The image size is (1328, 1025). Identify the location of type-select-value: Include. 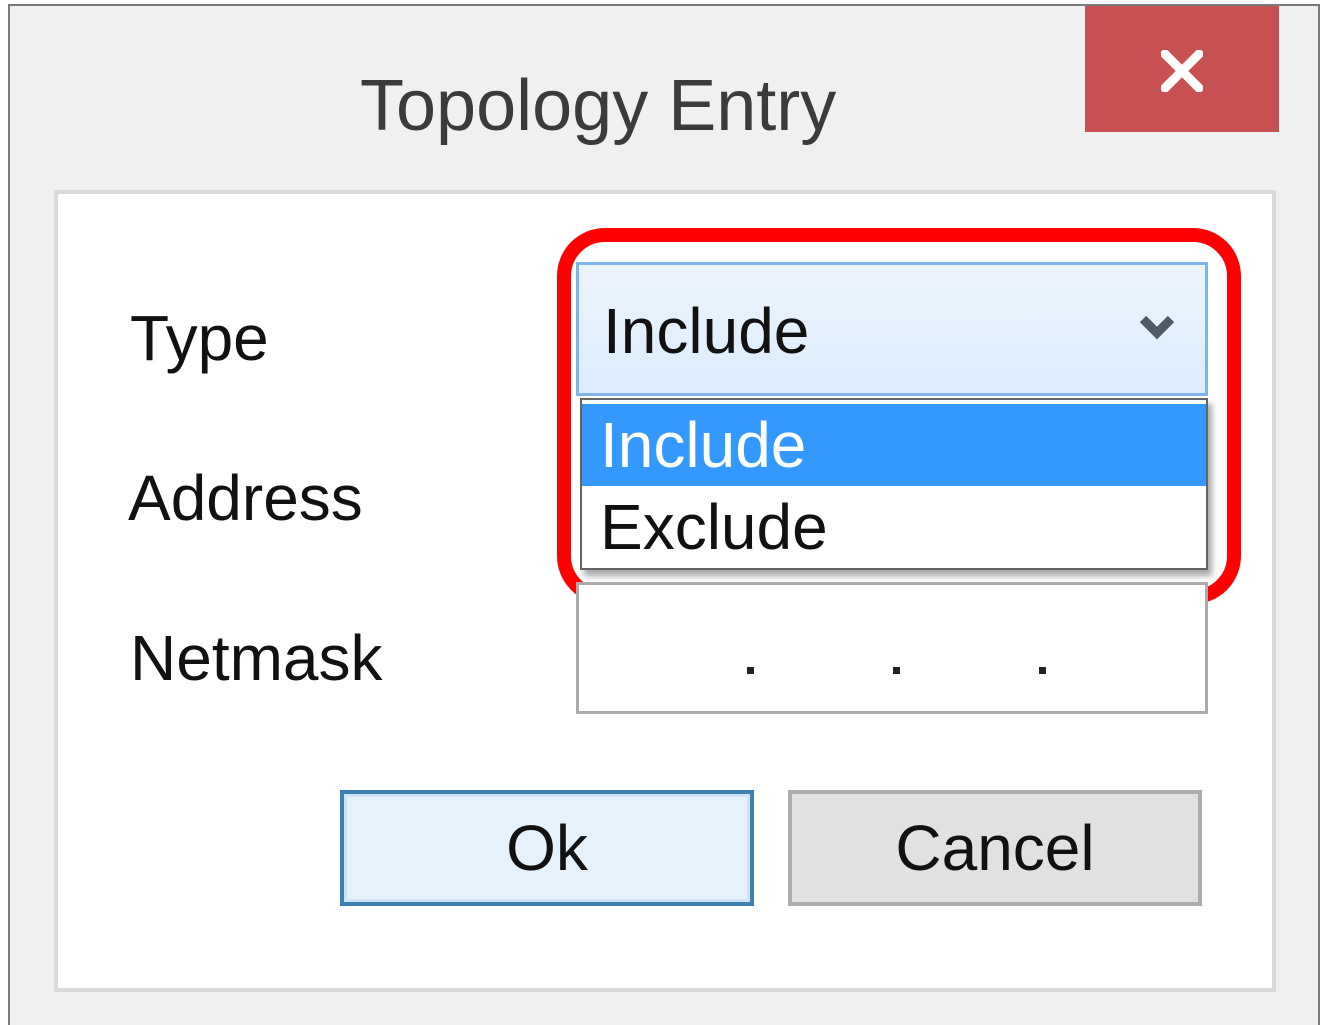
(706, 331).